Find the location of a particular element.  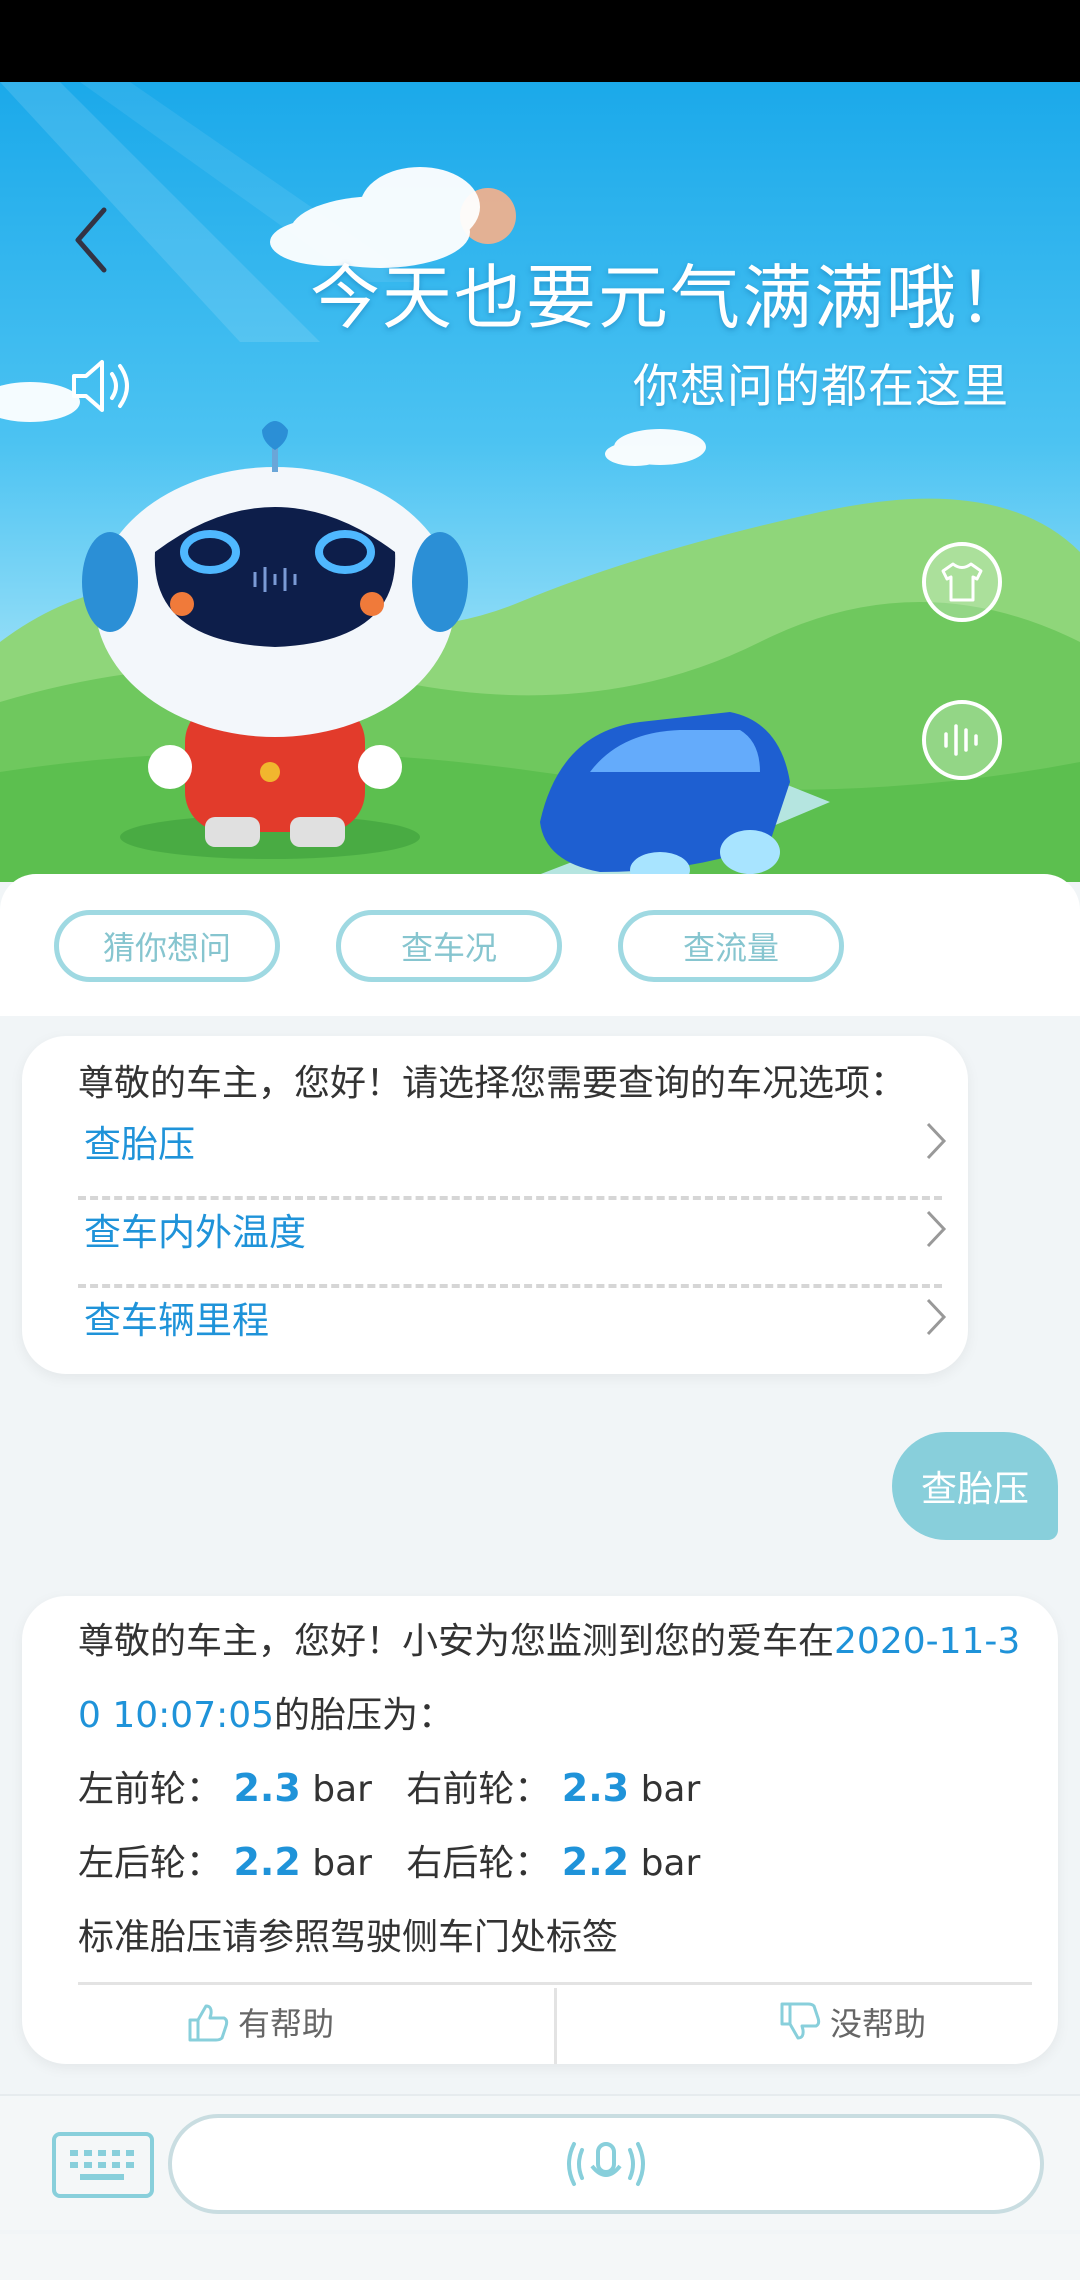

option-label: 查车辆里程 is located at coordinates (176, 1320).